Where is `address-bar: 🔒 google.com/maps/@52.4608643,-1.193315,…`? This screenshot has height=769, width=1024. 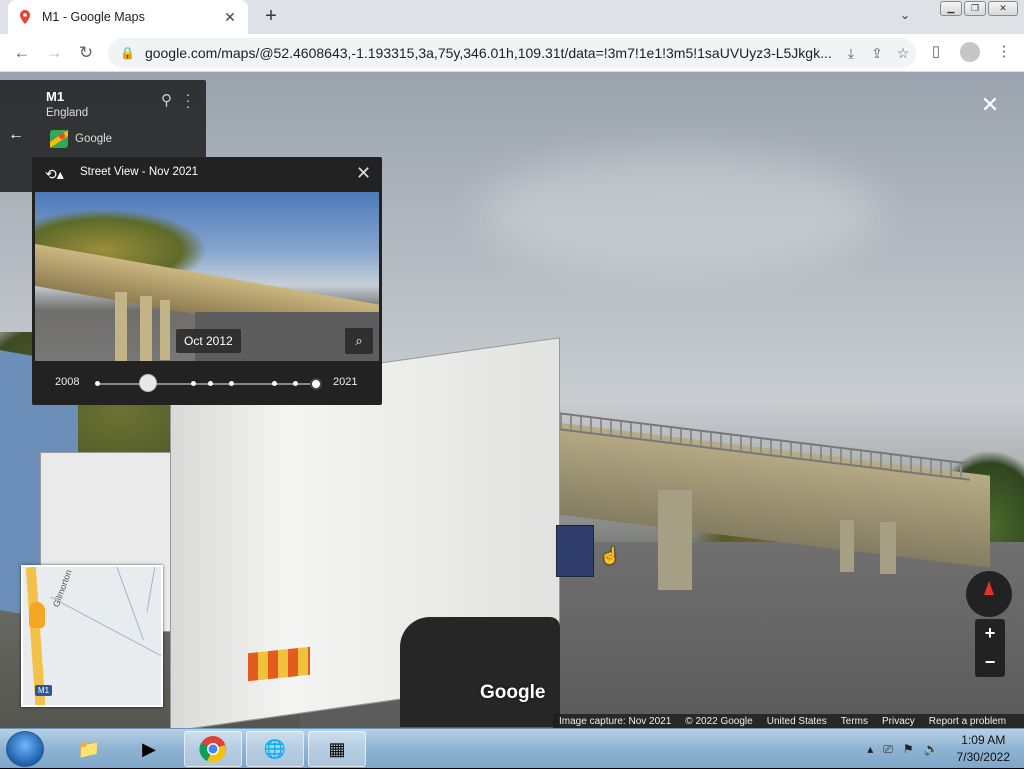 address-bar: 🔒 google.com/maps/@52.4608643,-1.193315,… is located at coordinates (512, 53).